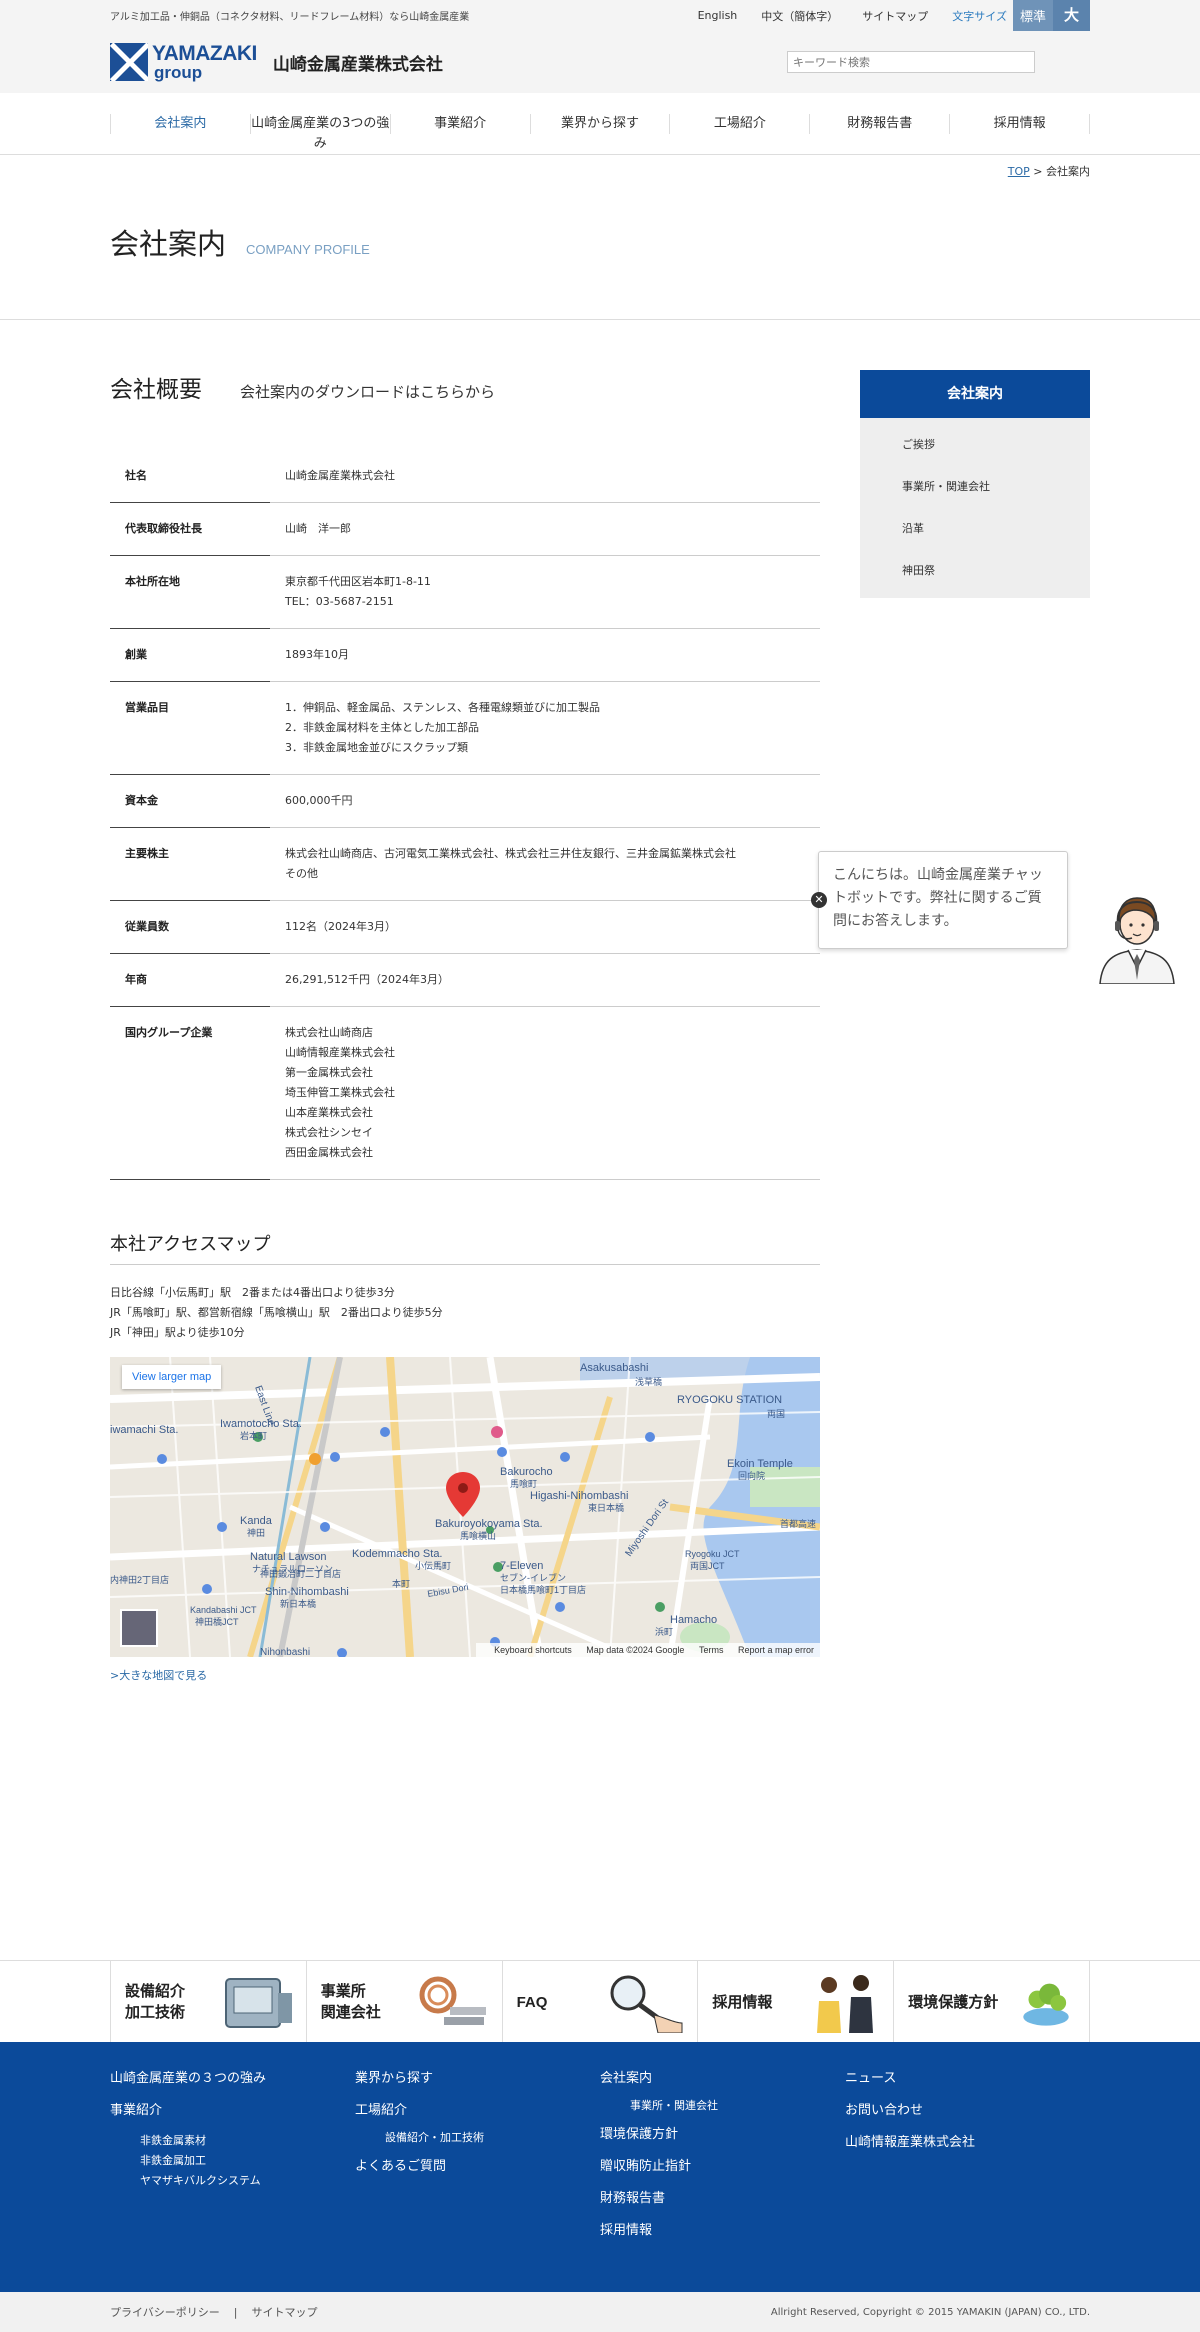 The height and width of the screenshot is (2332, 1200). What do you see at coordinates (433, 1566) in the screenshot?
I see `map-label: 小伝馬町` at bounding box center [433, 1566].